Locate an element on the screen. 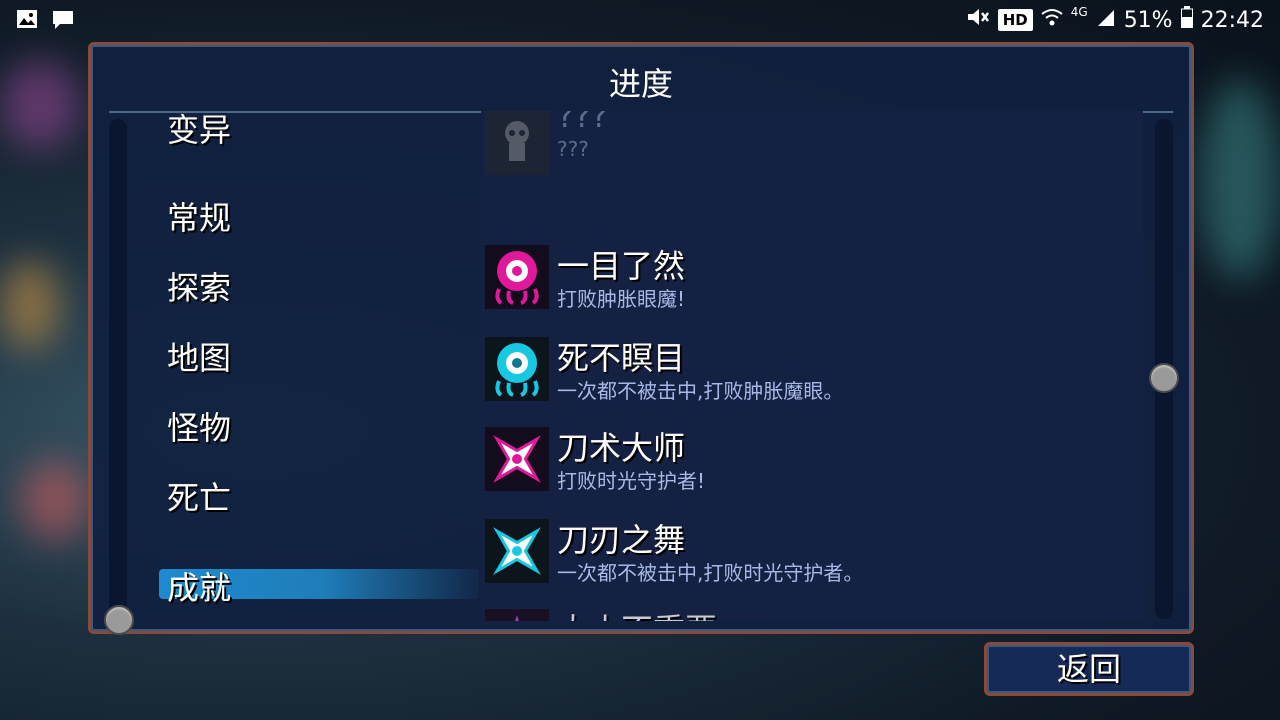 This screenshot has width=1280, height=720. achievement-item: 刀刃之舞 一次都不被击中,打败时光守护者。 is located at coordinates (805, 552).